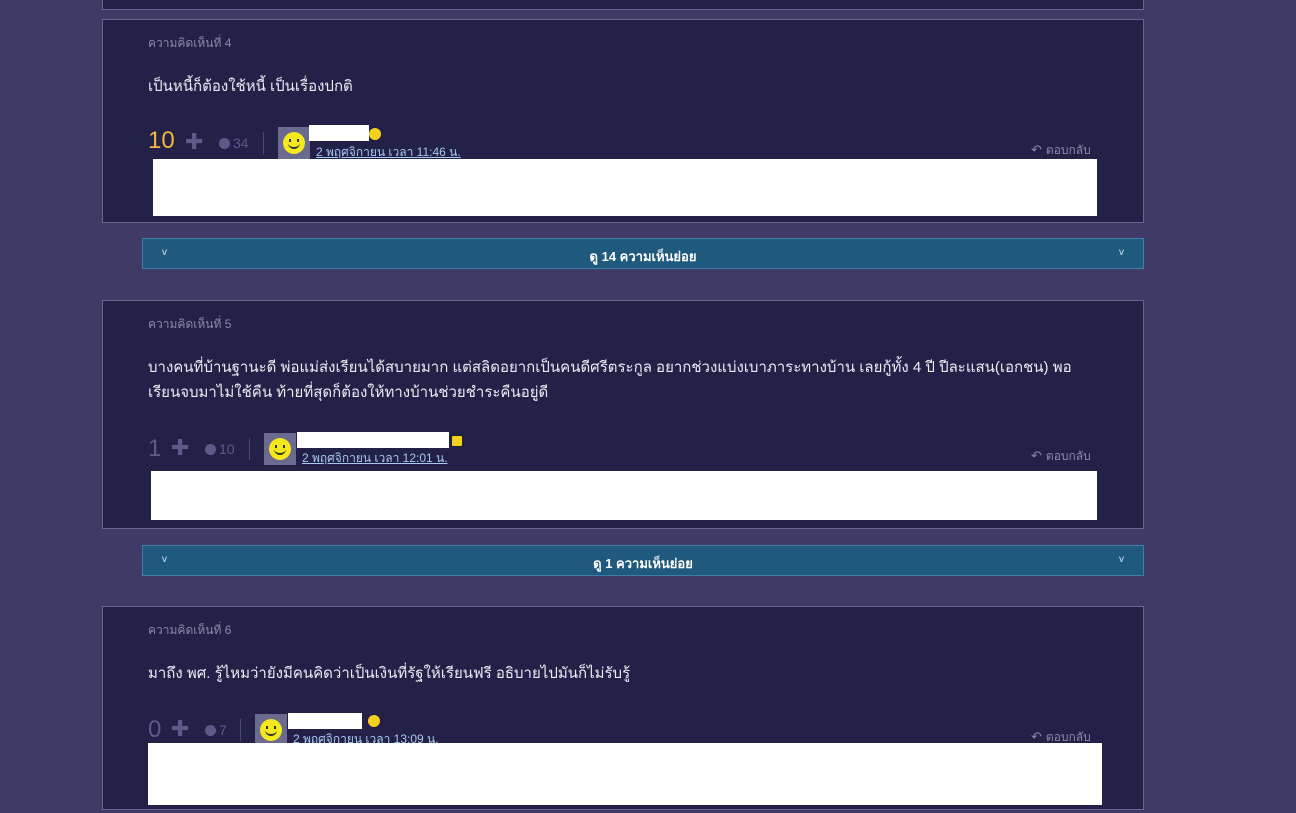 The width and height of the screenshot is (1296, 813). I want to click on vote-score: 10, so click(161, 140).